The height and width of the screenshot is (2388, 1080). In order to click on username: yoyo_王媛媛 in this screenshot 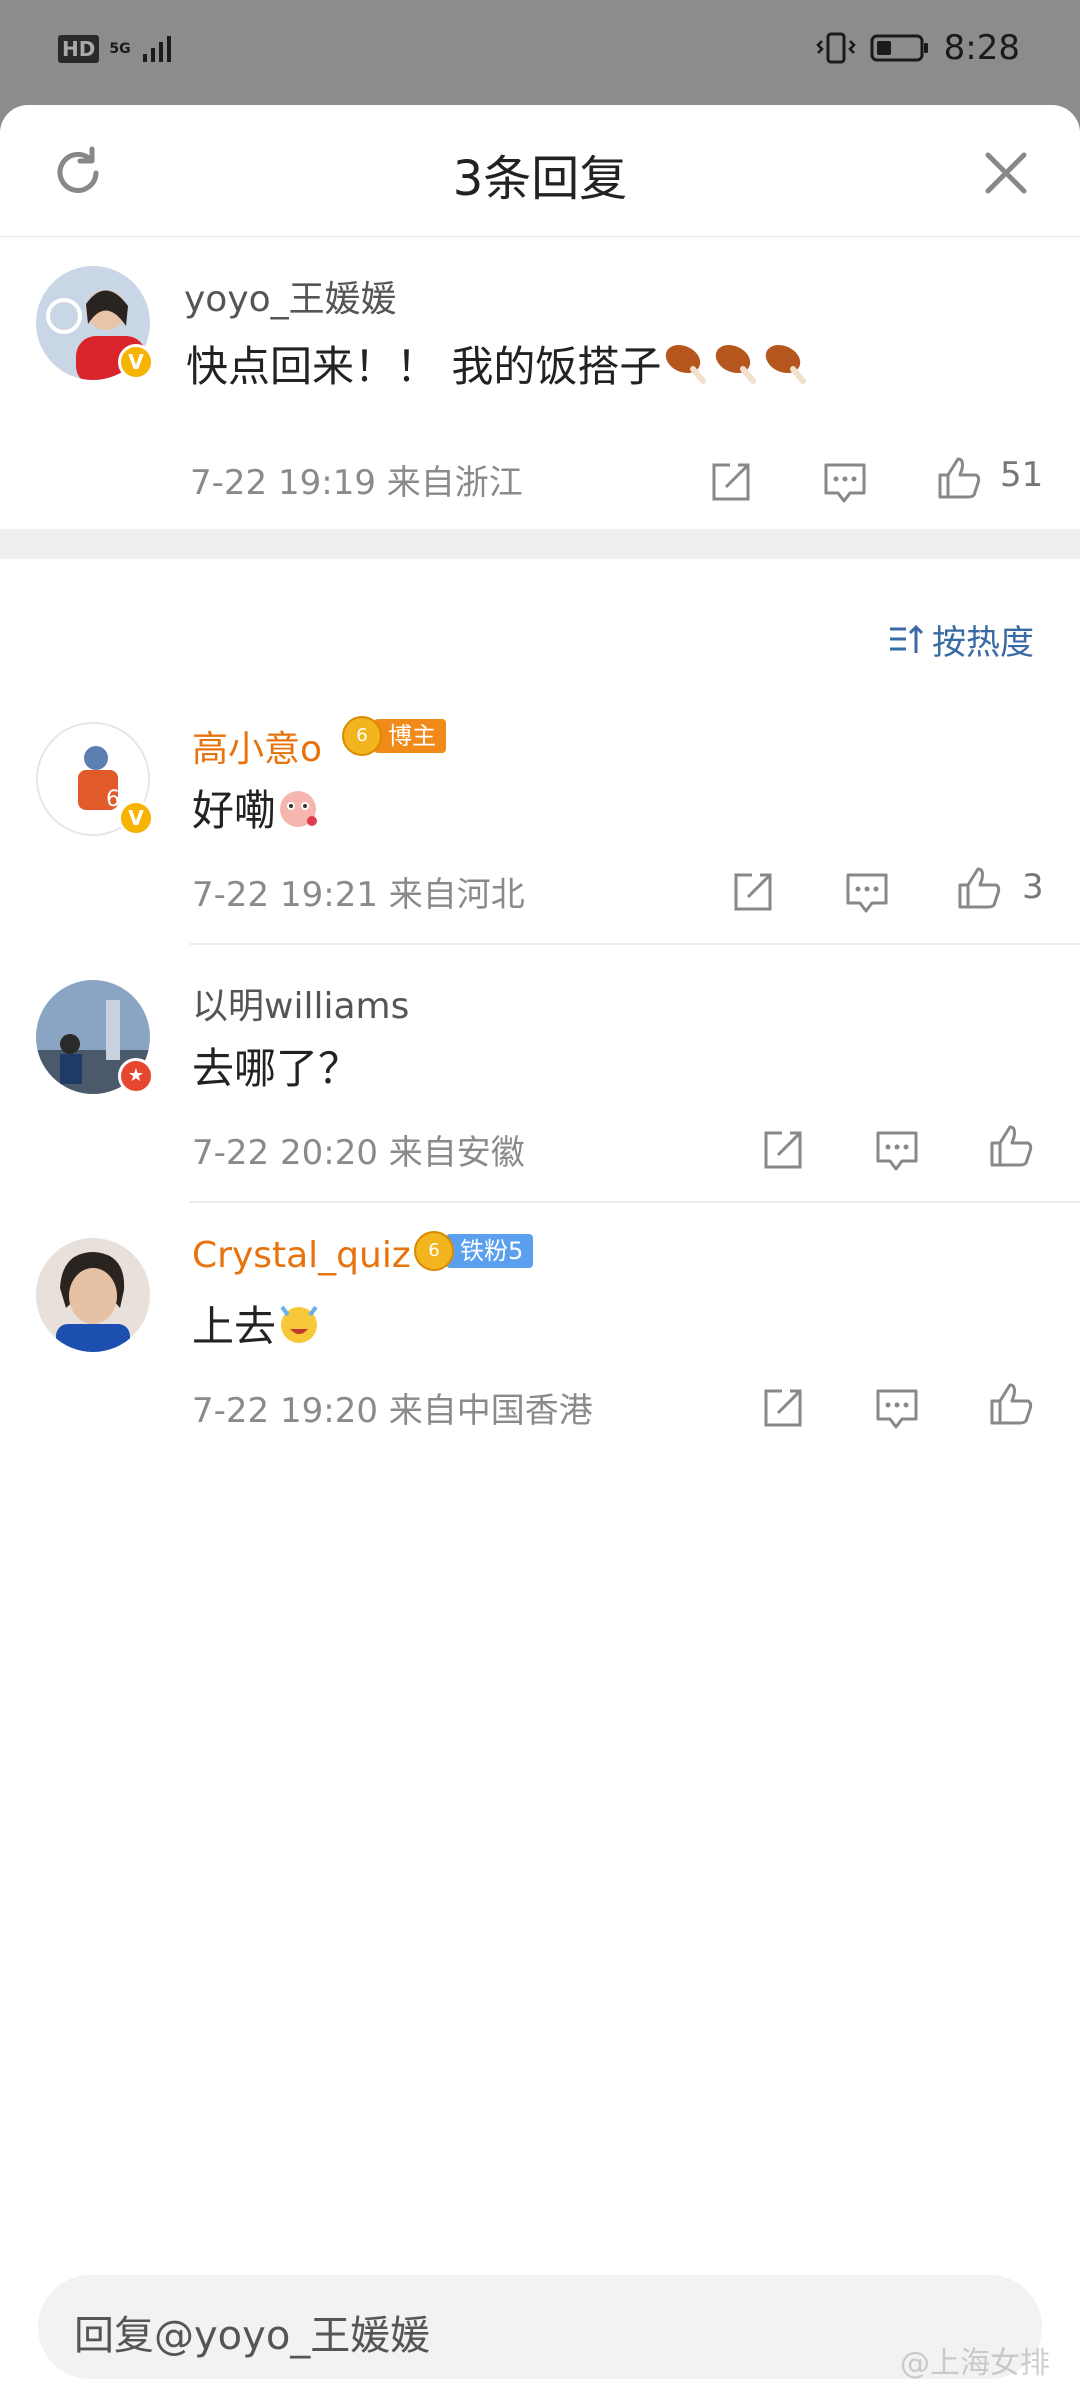, I will do `click(290, 296)`.